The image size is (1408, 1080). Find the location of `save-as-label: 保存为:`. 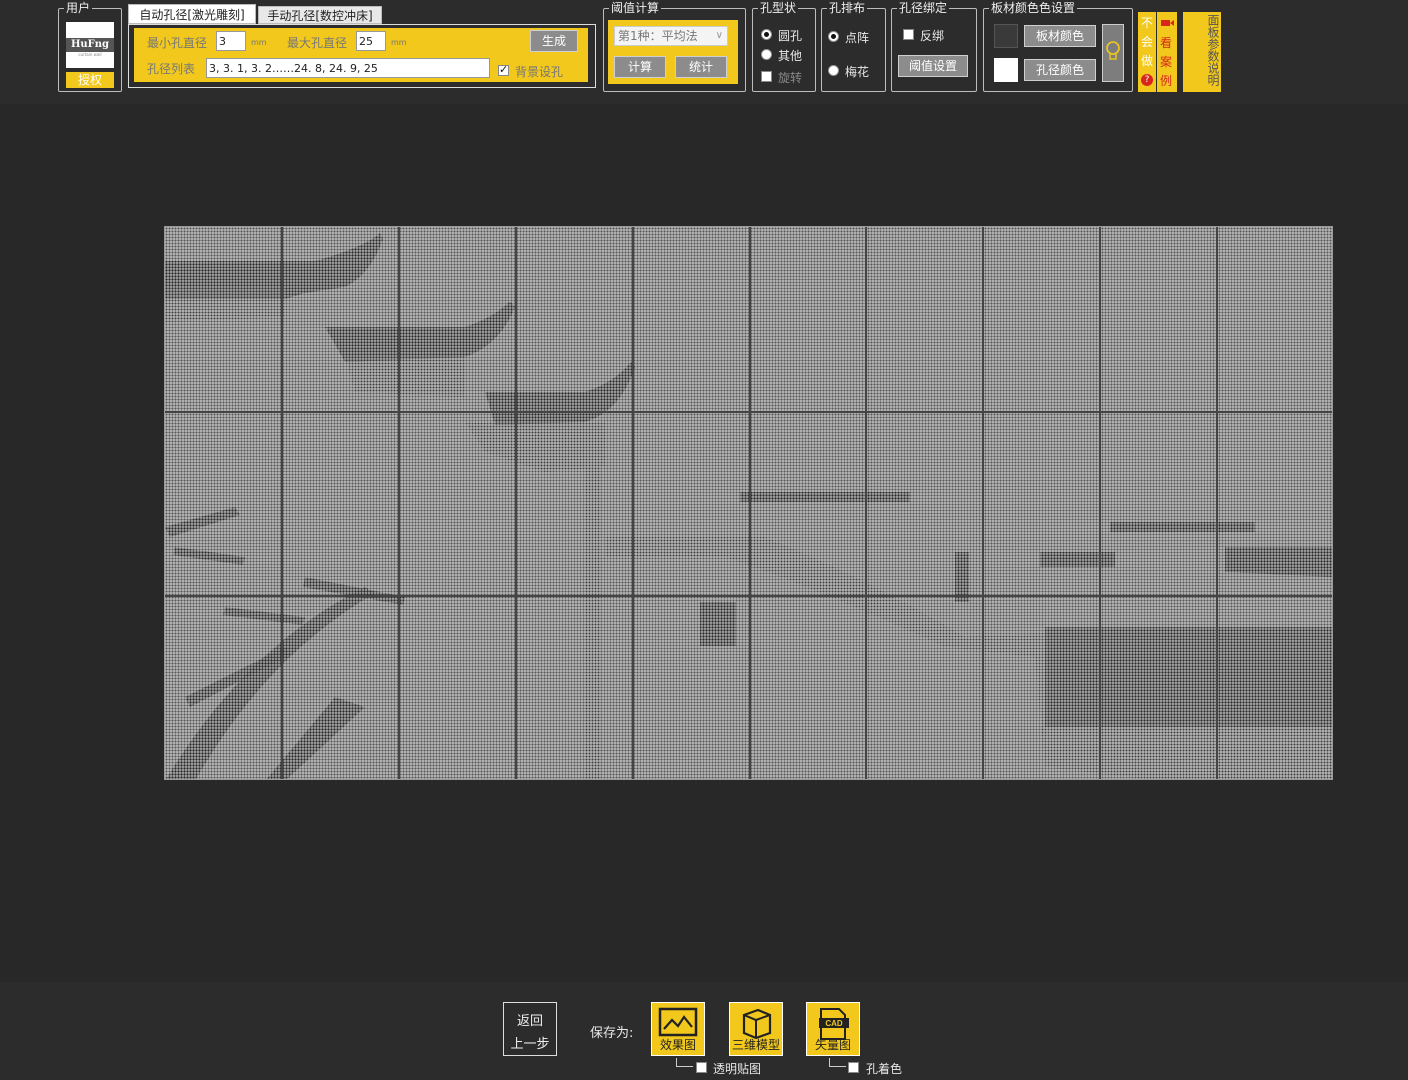

save-as-label: 保存为: is located at coordinates (612, 1033).